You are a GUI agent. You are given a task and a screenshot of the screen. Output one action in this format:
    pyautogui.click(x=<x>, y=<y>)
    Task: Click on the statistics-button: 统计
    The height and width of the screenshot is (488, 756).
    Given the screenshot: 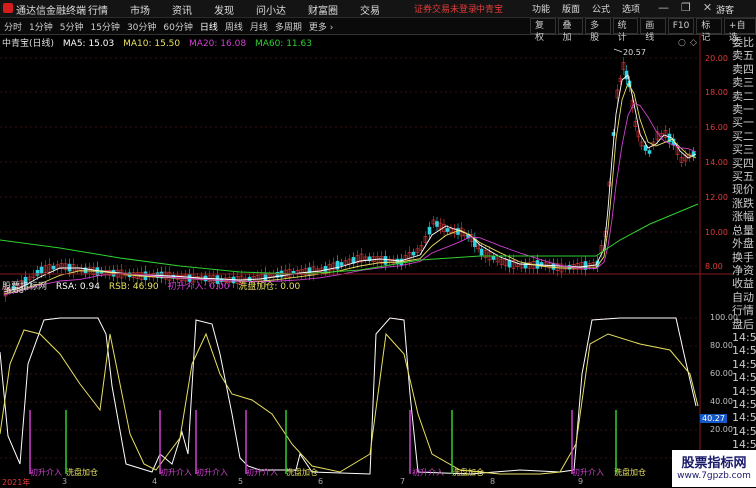 What is the action you would take?
    pyautogui.click(x=625, y=30)
    